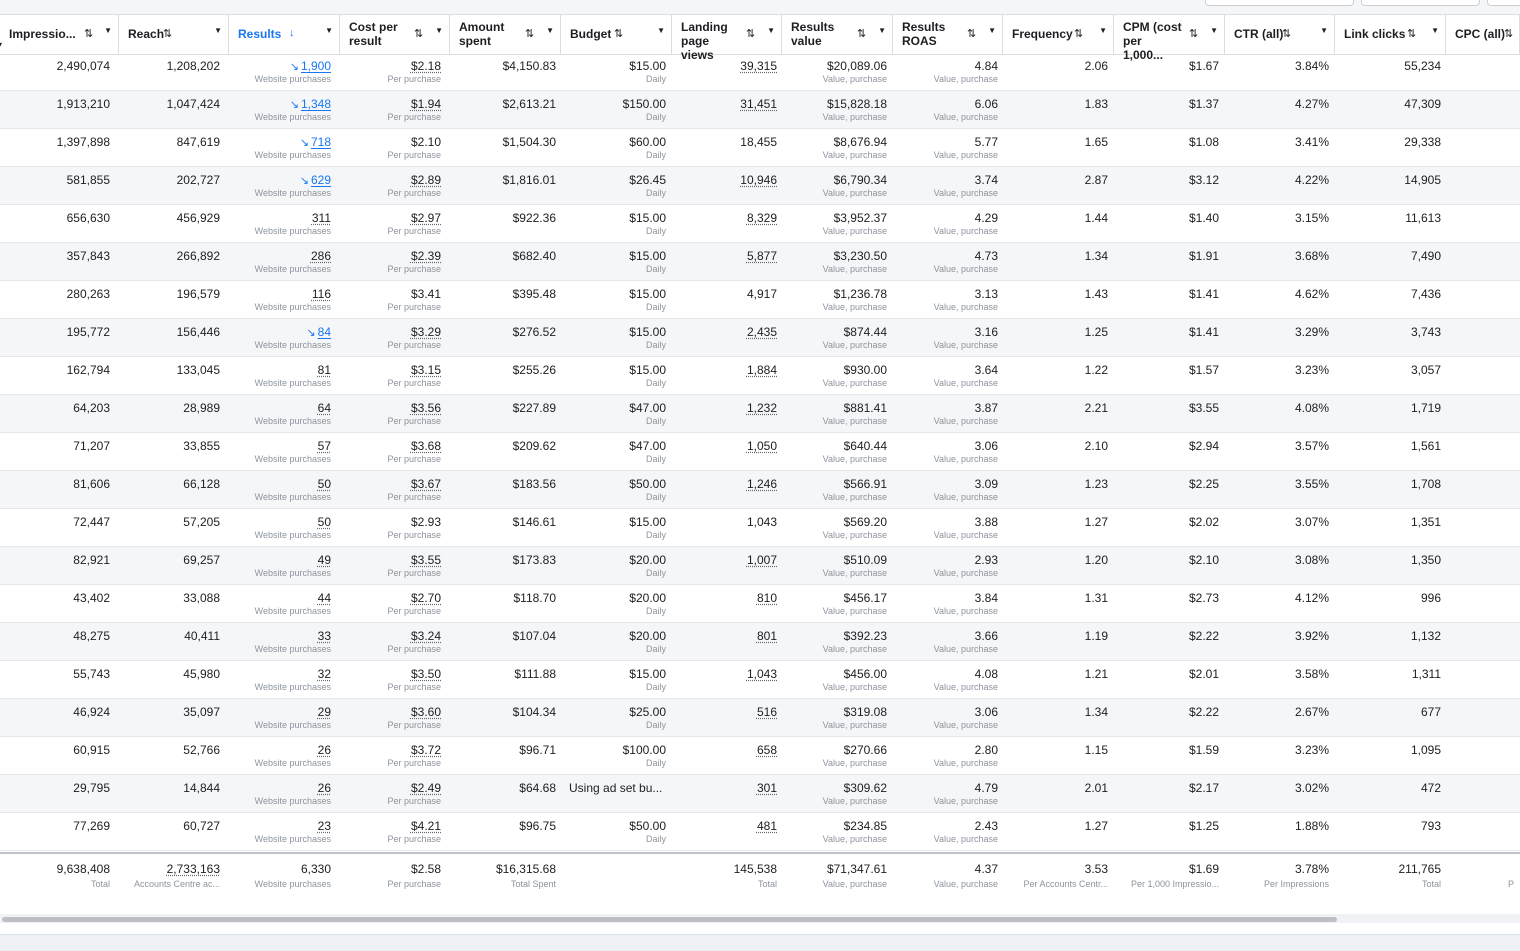  I want to click on column-header-value: Results value ⇅ ▼, so click(837, 34).